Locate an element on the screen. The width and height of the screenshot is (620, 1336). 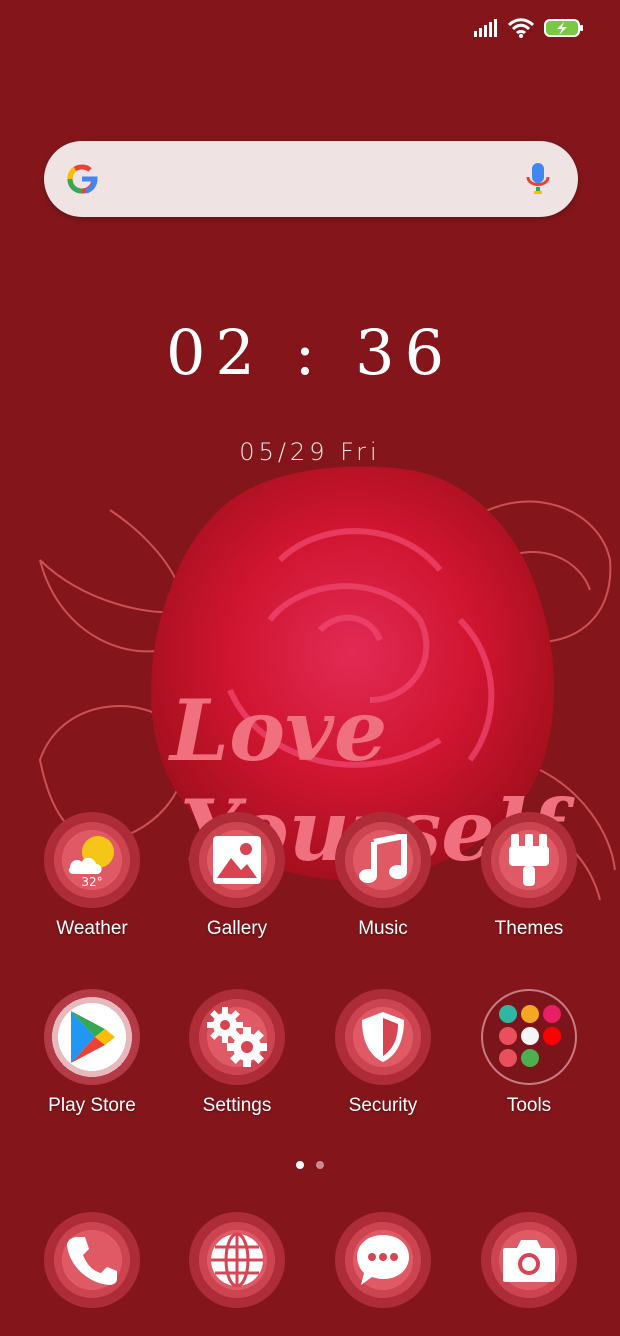
app-weather: 32° Weather is located at coordinates (92, 876).